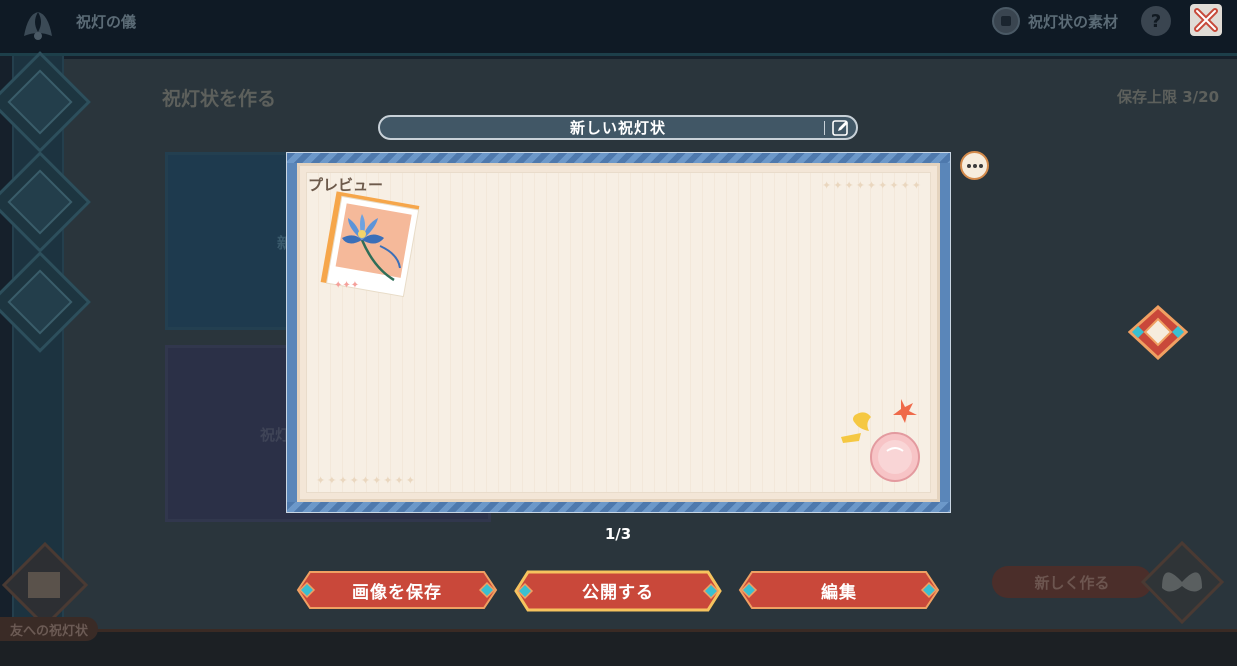  What do you see at coordinates (106, 22) in the screenshot?
I see `app-title: 祝灯の儀` at bounding box center [106, 22].